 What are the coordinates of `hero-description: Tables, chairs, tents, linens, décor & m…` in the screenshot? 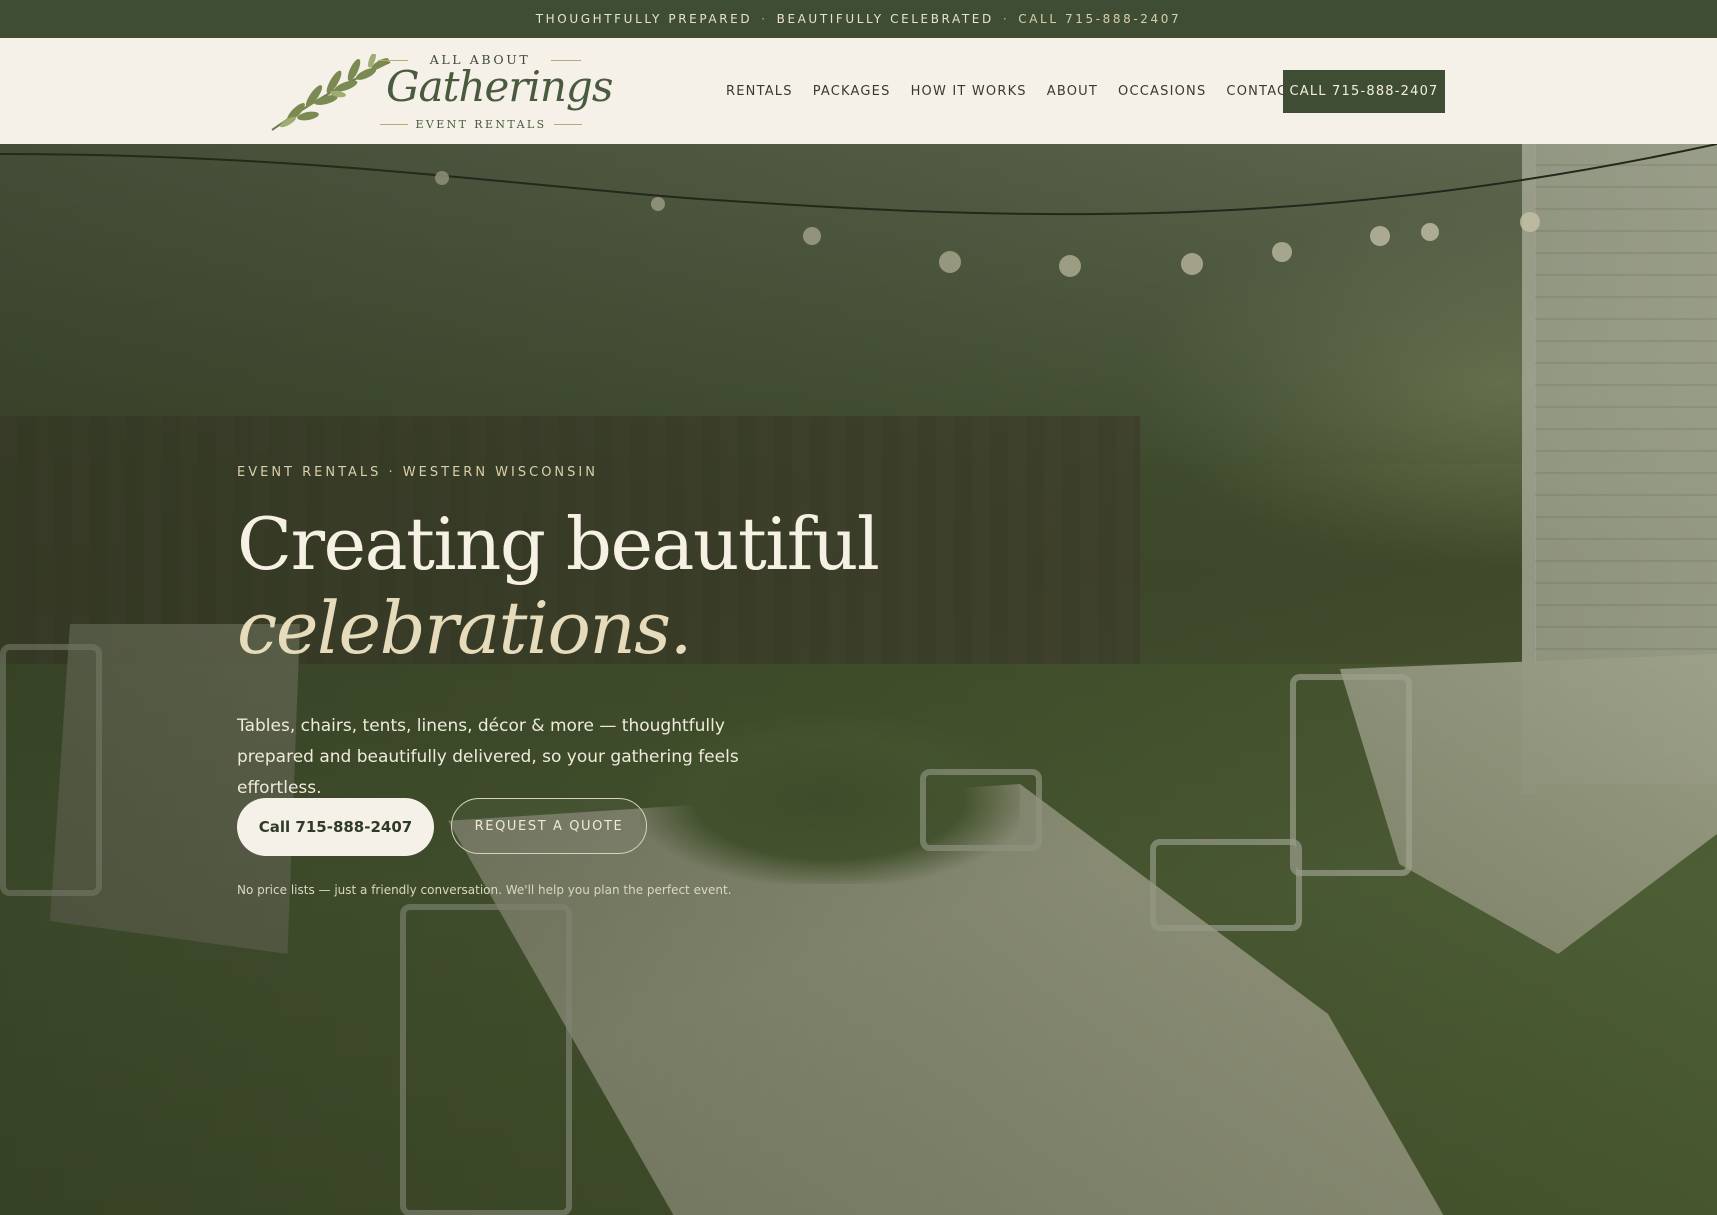 It's located at (488, 757).